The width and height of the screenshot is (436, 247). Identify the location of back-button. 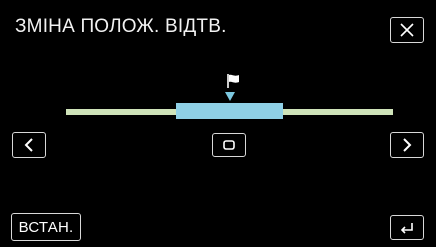
(407, 227).